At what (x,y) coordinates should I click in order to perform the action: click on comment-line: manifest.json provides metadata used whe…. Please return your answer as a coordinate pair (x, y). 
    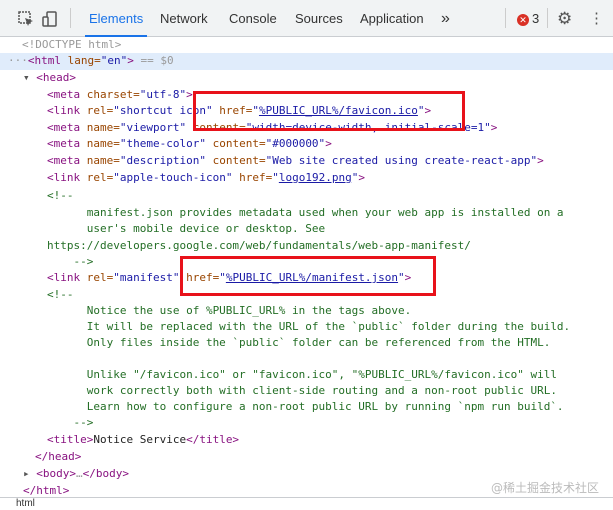
    Looking at the image, I should click on (305, 212).